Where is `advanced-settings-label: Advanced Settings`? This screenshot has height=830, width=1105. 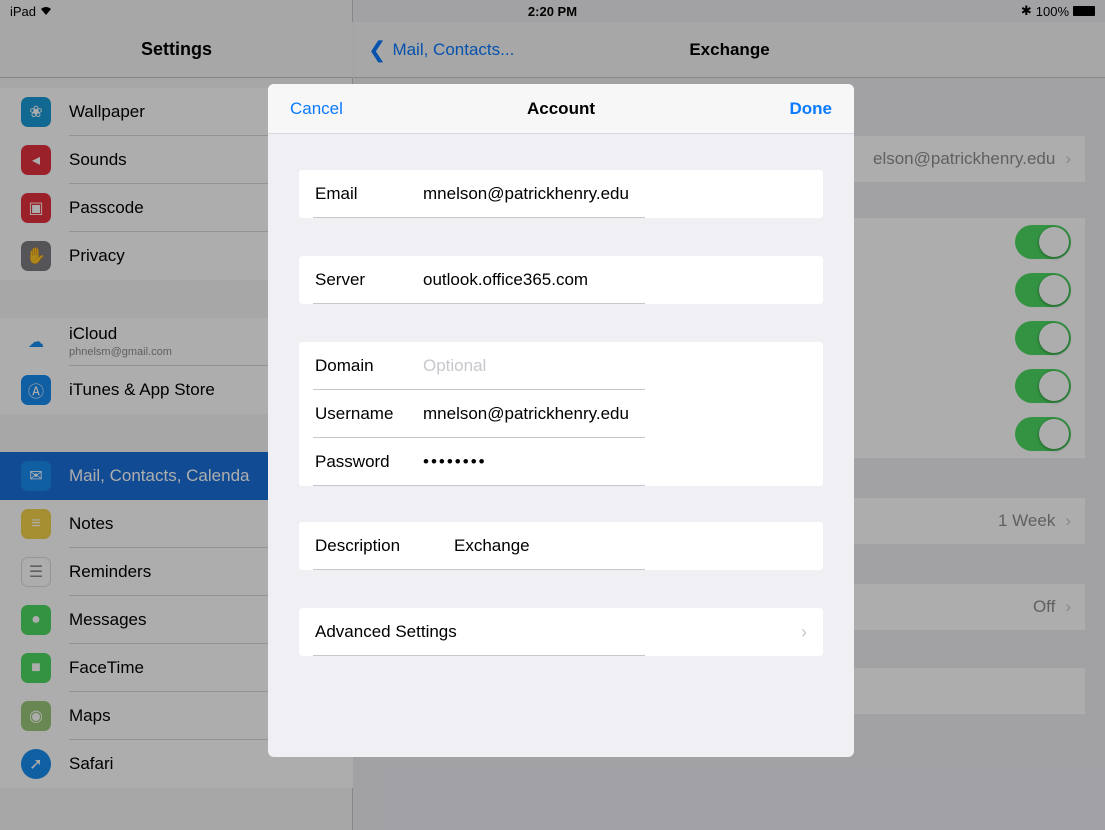 advanced-settings-label: Advanced Settings is located at coordinates (386, 631).